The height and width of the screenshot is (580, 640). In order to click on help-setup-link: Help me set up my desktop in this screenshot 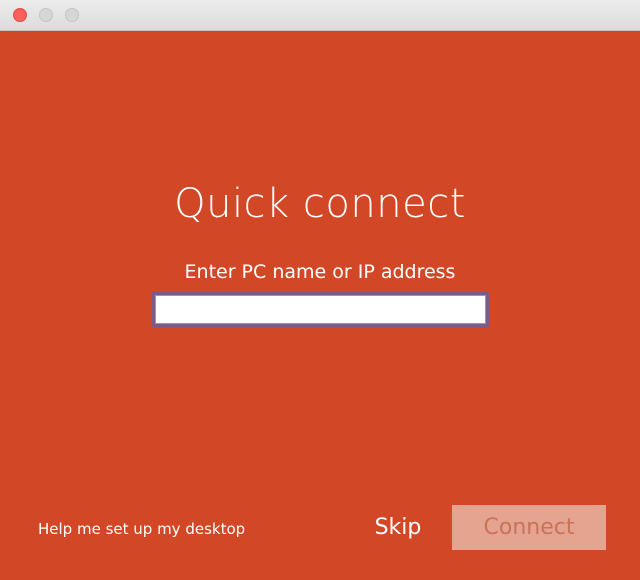, I will do `click(141, 529)`.